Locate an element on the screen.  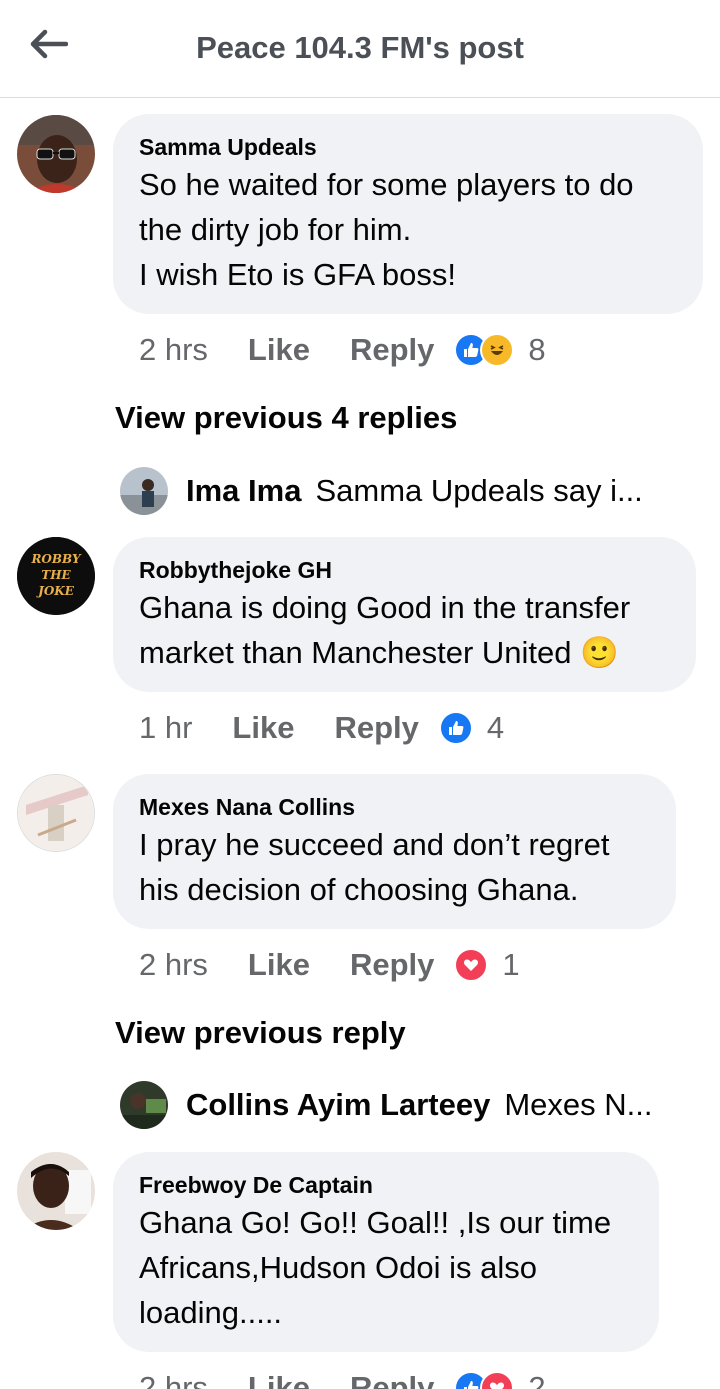
comment-actions: 1 hr Like Reply 4 is located at coordinates (321, 728).